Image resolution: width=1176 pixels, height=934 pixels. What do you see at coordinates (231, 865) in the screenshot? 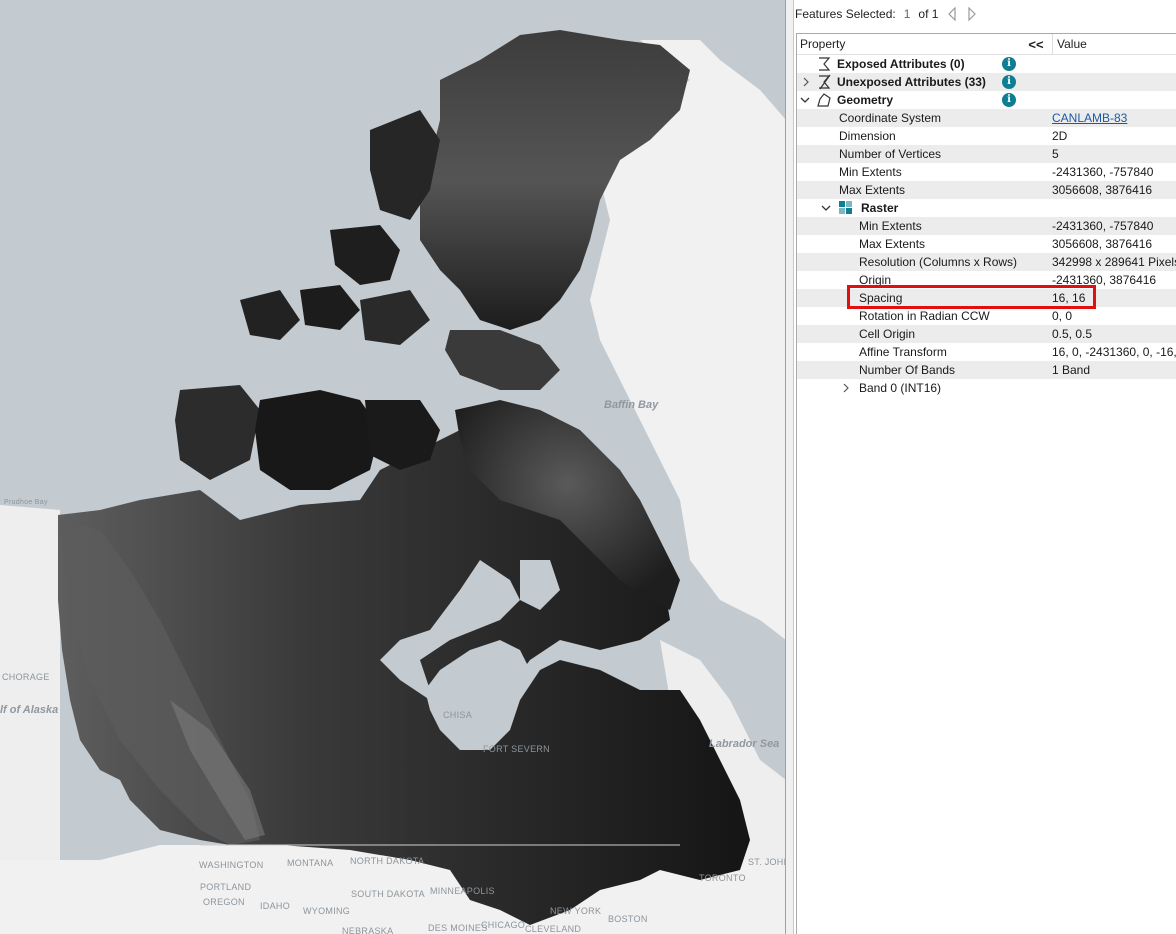
I see `map-label-washington: WASHINGTON` at bounding box center [231, 865].